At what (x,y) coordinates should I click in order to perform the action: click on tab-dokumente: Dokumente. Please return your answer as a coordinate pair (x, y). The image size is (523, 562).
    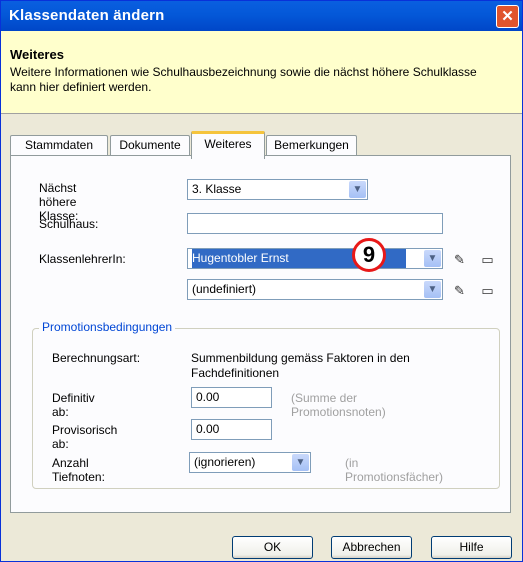
    Looking at the image, I should click on (150, 145).